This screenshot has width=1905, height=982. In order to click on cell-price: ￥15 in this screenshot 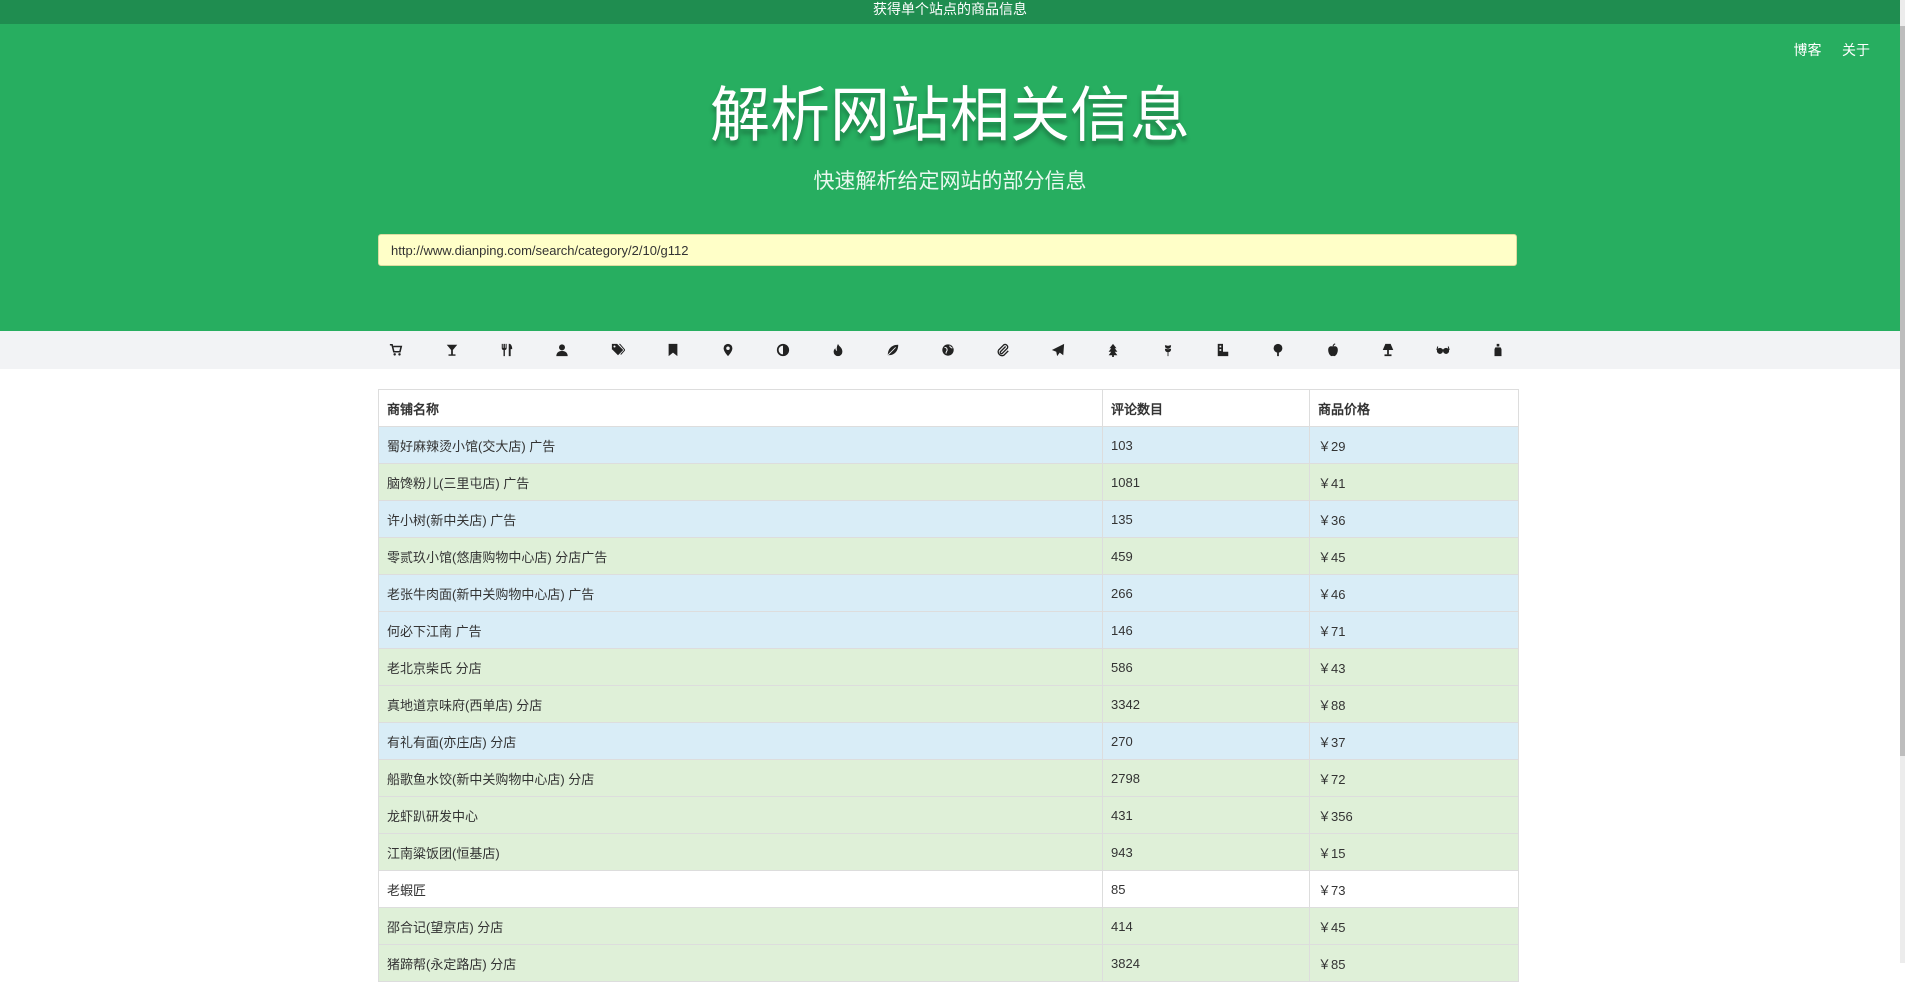, I will do `click(1414, 852)`.